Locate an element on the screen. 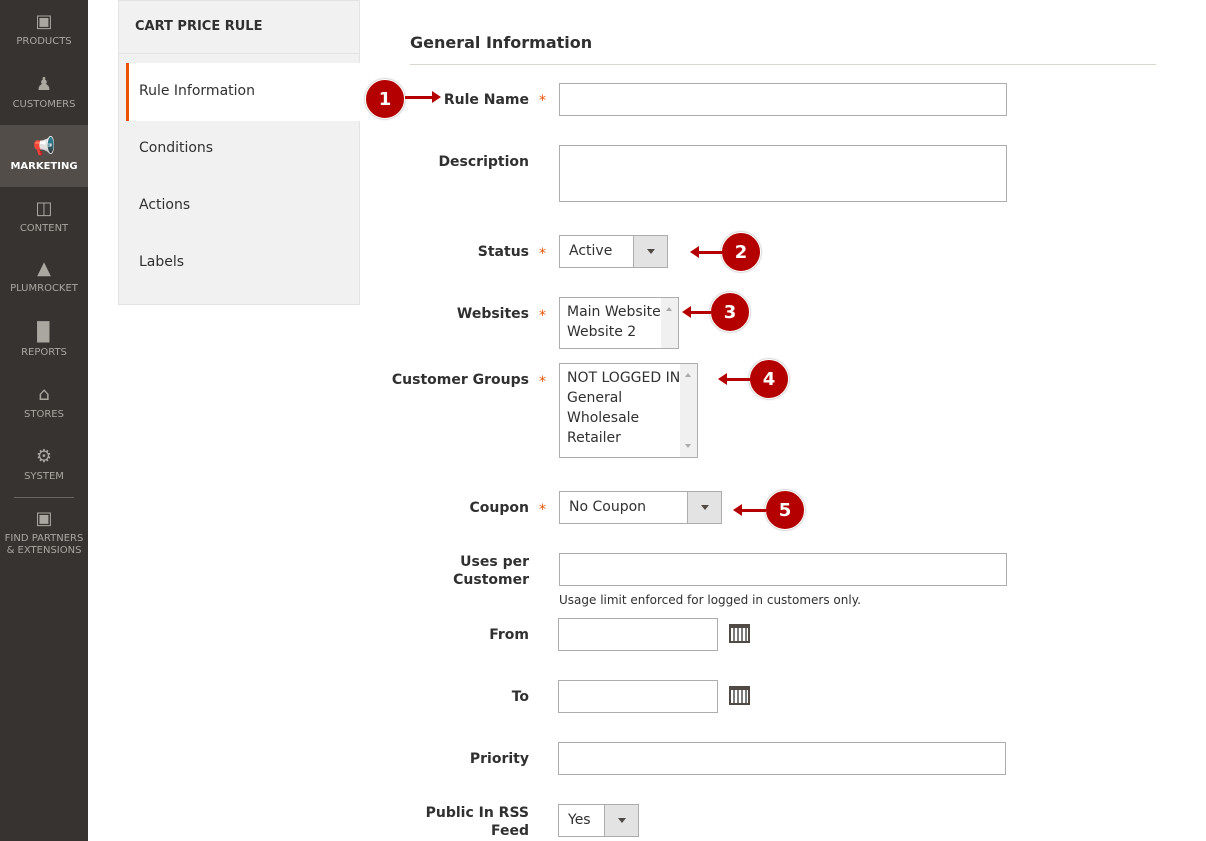 The width and height of the screenshot is (1206, 841). annotation-badge-3: 3 is located at coordinates (730, 312).